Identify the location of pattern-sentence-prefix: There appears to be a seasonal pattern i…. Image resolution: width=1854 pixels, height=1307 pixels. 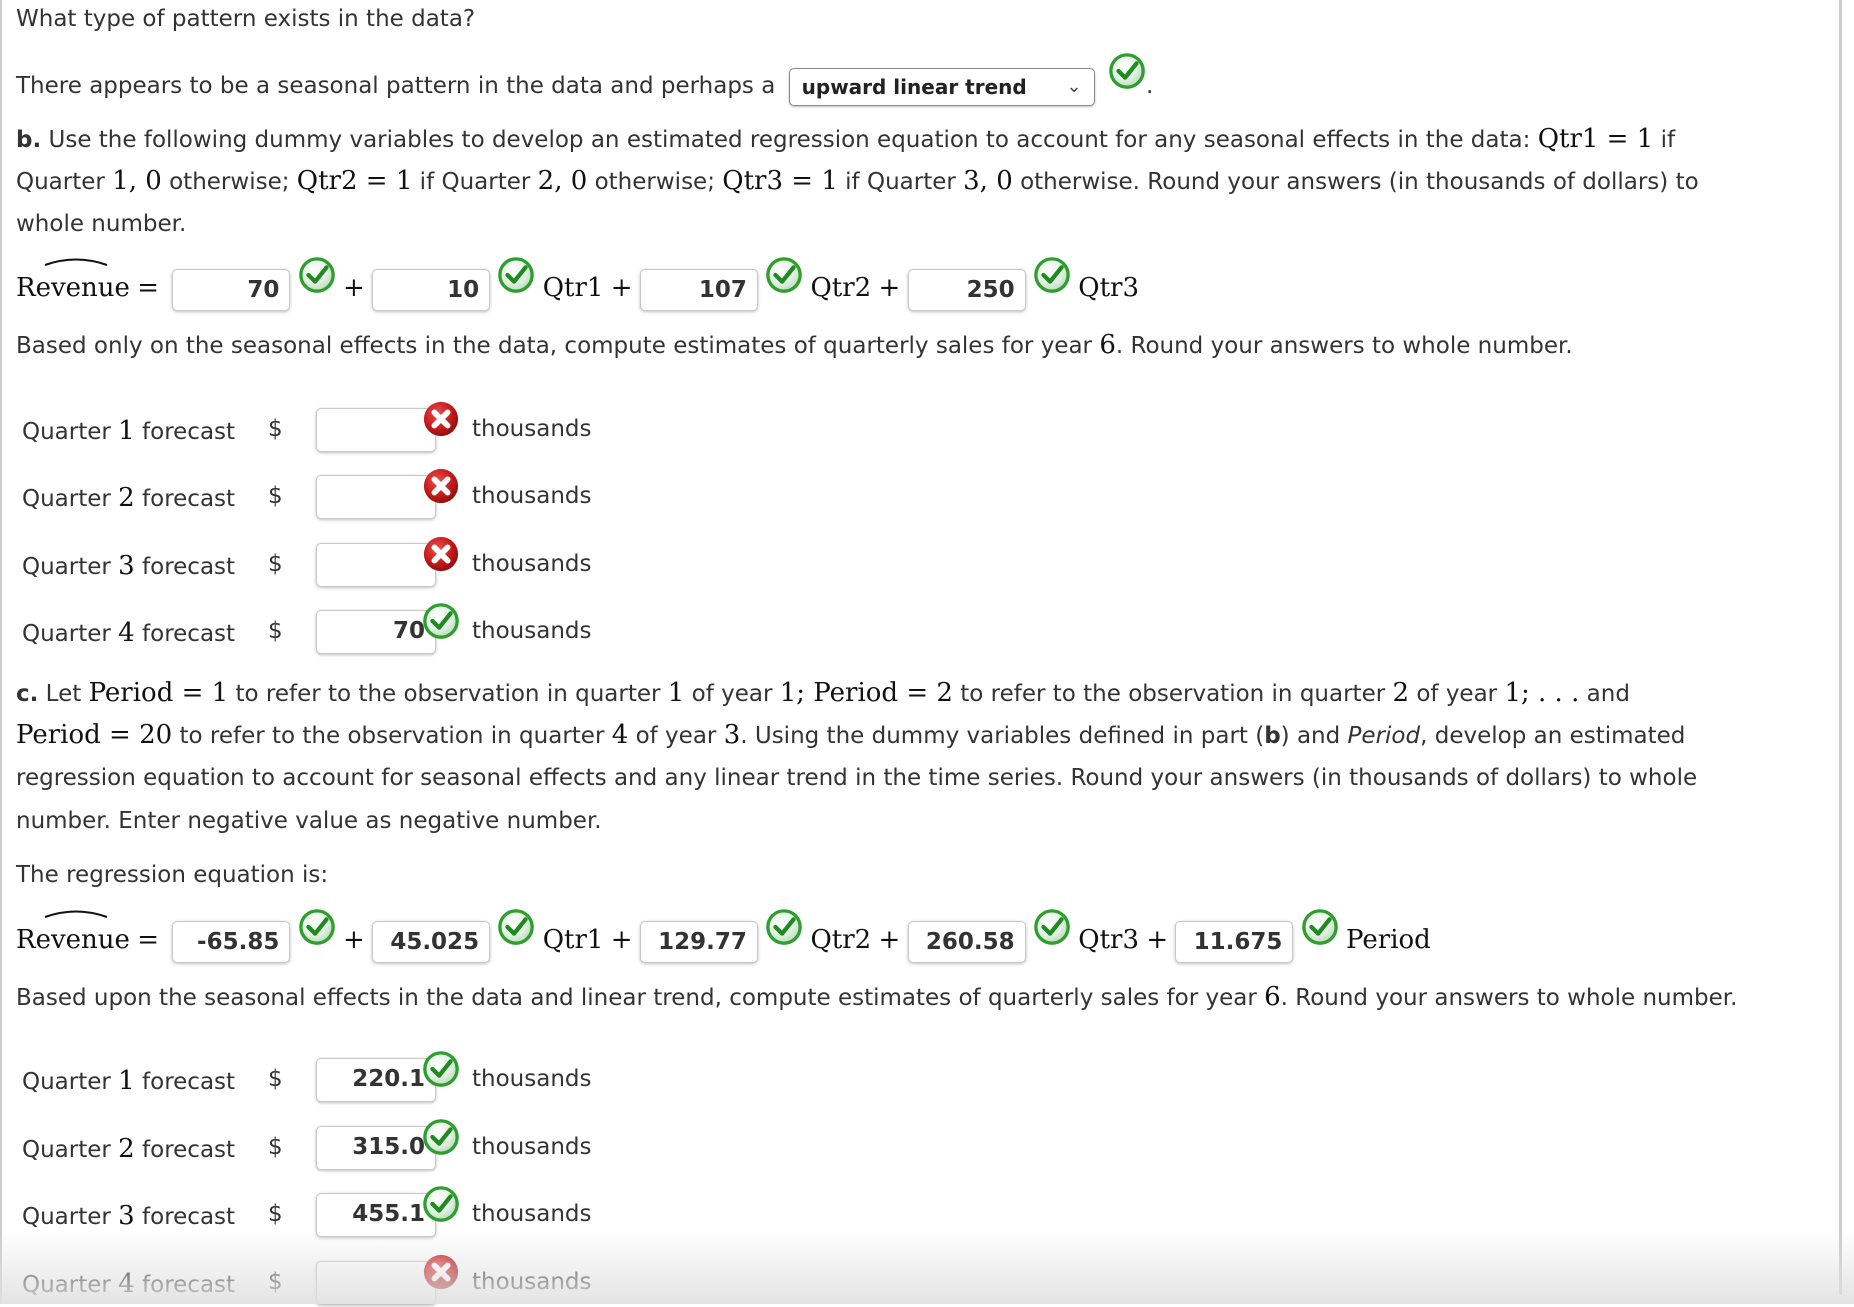
(396, 86).